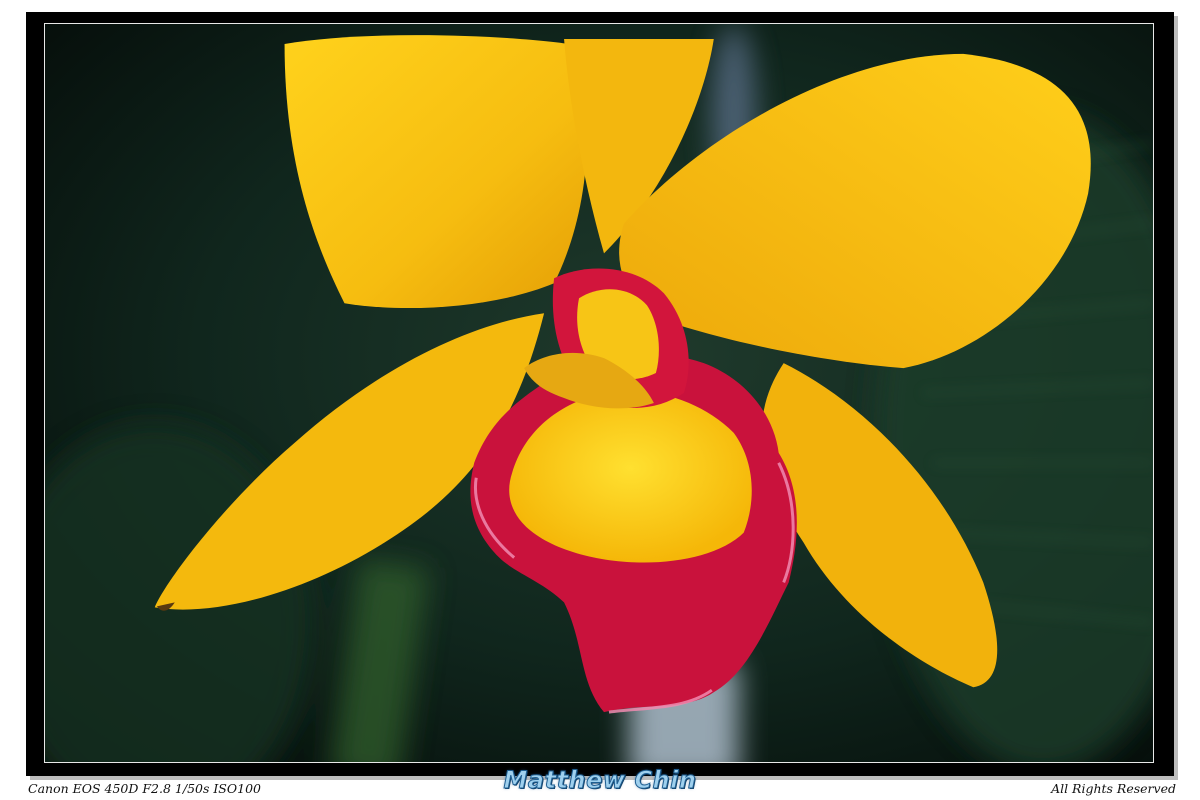  I want to click on rights-caption: All Rights Reserved, so click(1113, 788).